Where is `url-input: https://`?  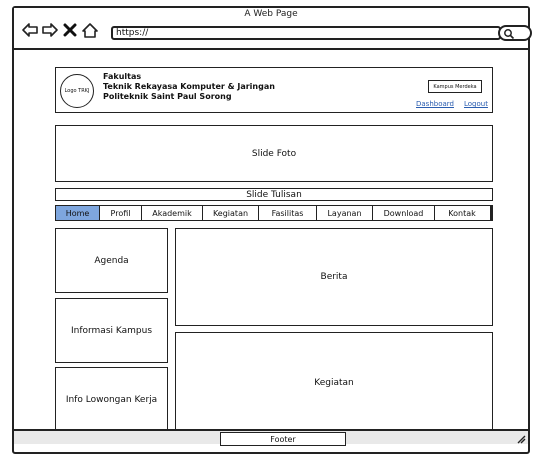
url-input: https:// is located at coordinates (306, 33).